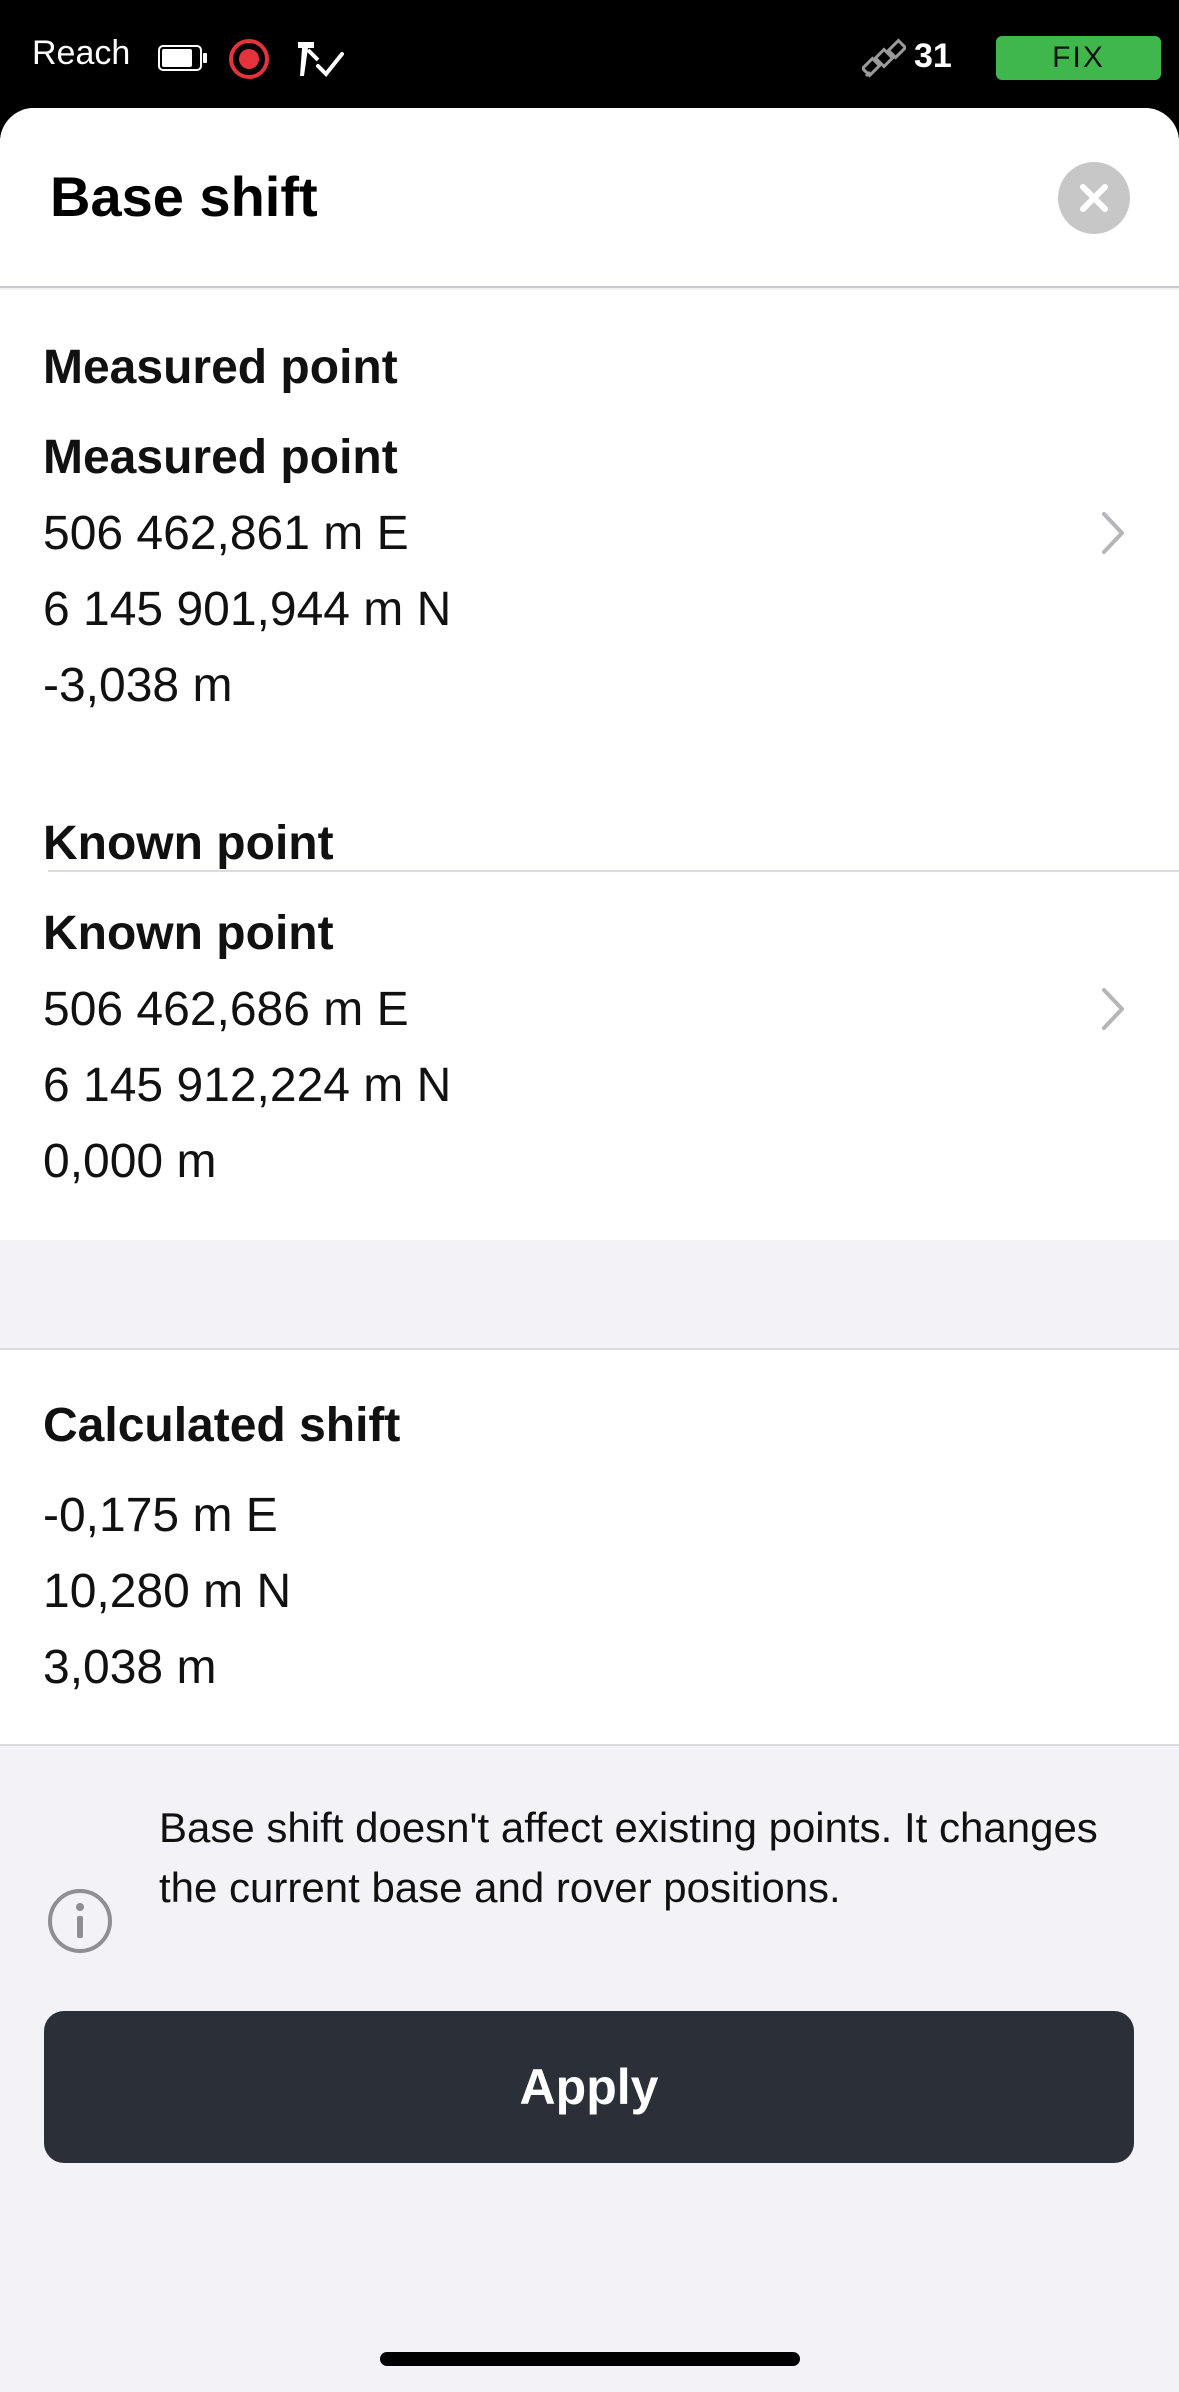 The image size is (1179, 2392). Describe the element at coordinates (247, 1085) in the screenshot. I see `known-point-northing: 6 145 912,224 m N` at that location.